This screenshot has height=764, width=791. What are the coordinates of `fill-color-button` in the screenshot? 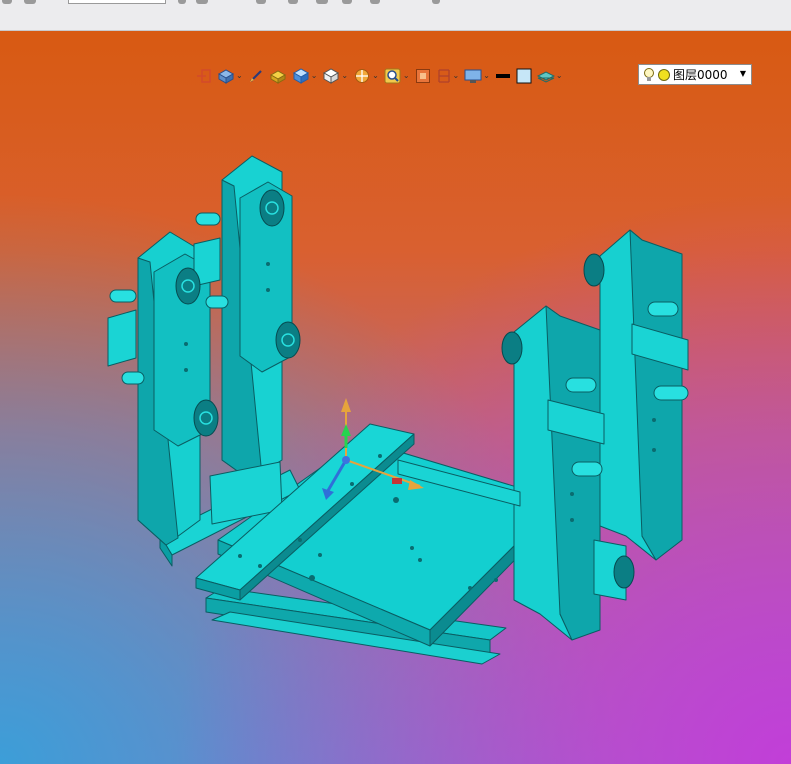 It's located at (524, 76).